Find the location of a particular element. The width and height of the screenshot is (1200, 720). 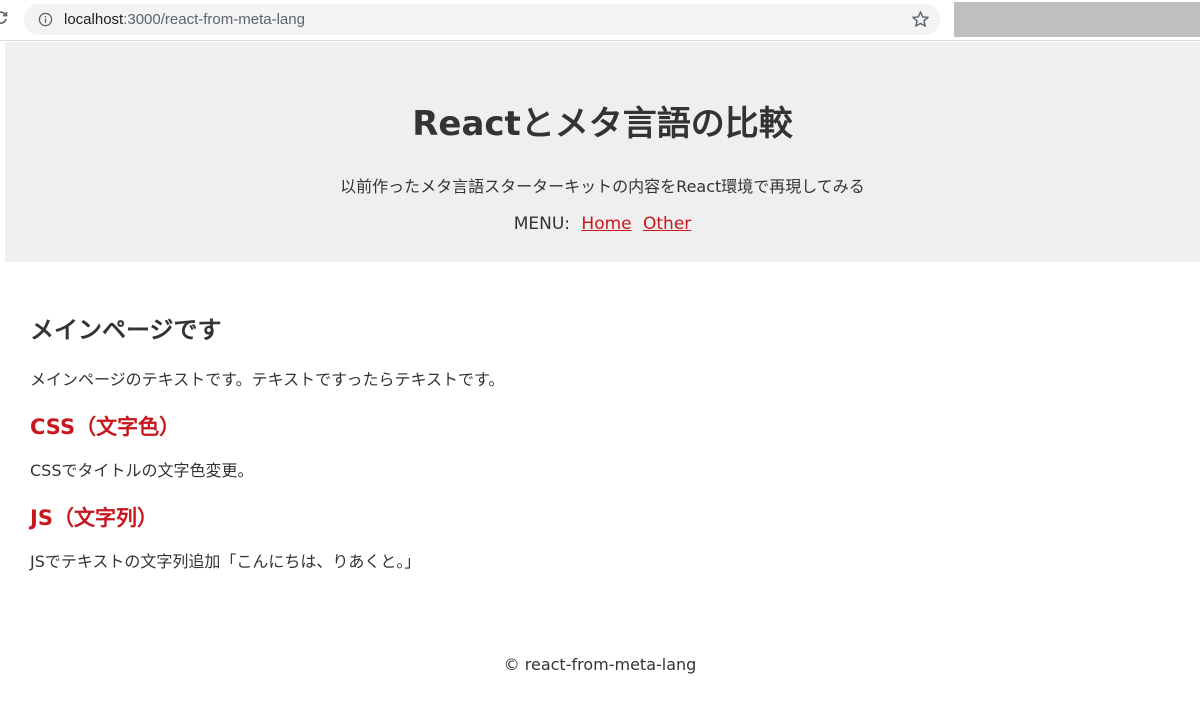

site-footer: © react-from-meta-lang is located at coordinates (600, 664).